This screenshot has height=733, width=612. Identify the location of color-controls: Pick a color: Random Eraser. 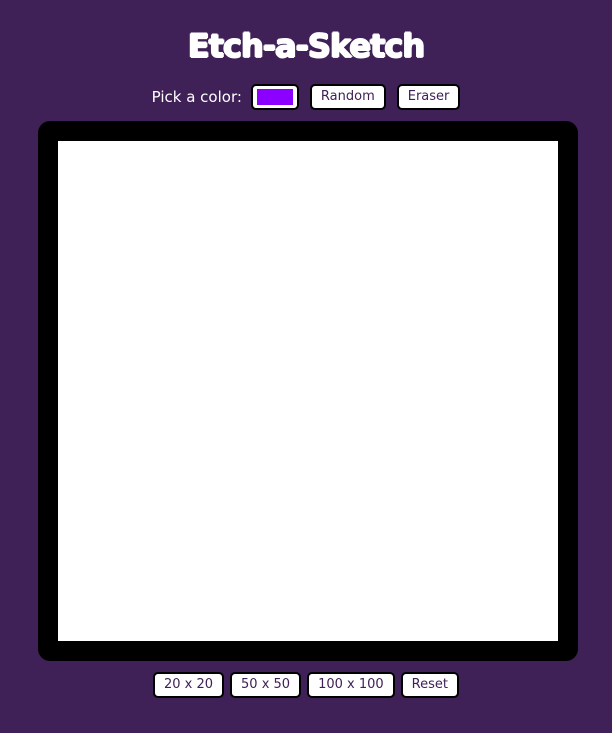
(306, 97).